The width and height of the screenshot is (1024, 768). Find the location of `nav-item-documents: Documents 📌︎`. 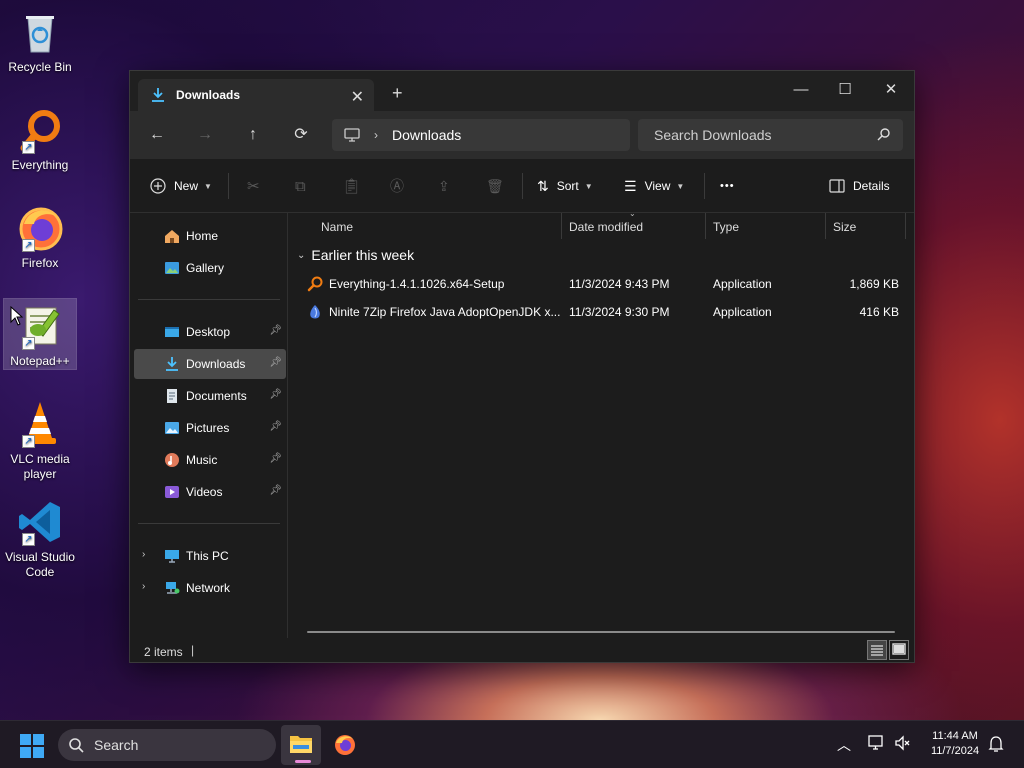

nav-item-documents: Documents 📌︎ is located at coordinates (210, 396).